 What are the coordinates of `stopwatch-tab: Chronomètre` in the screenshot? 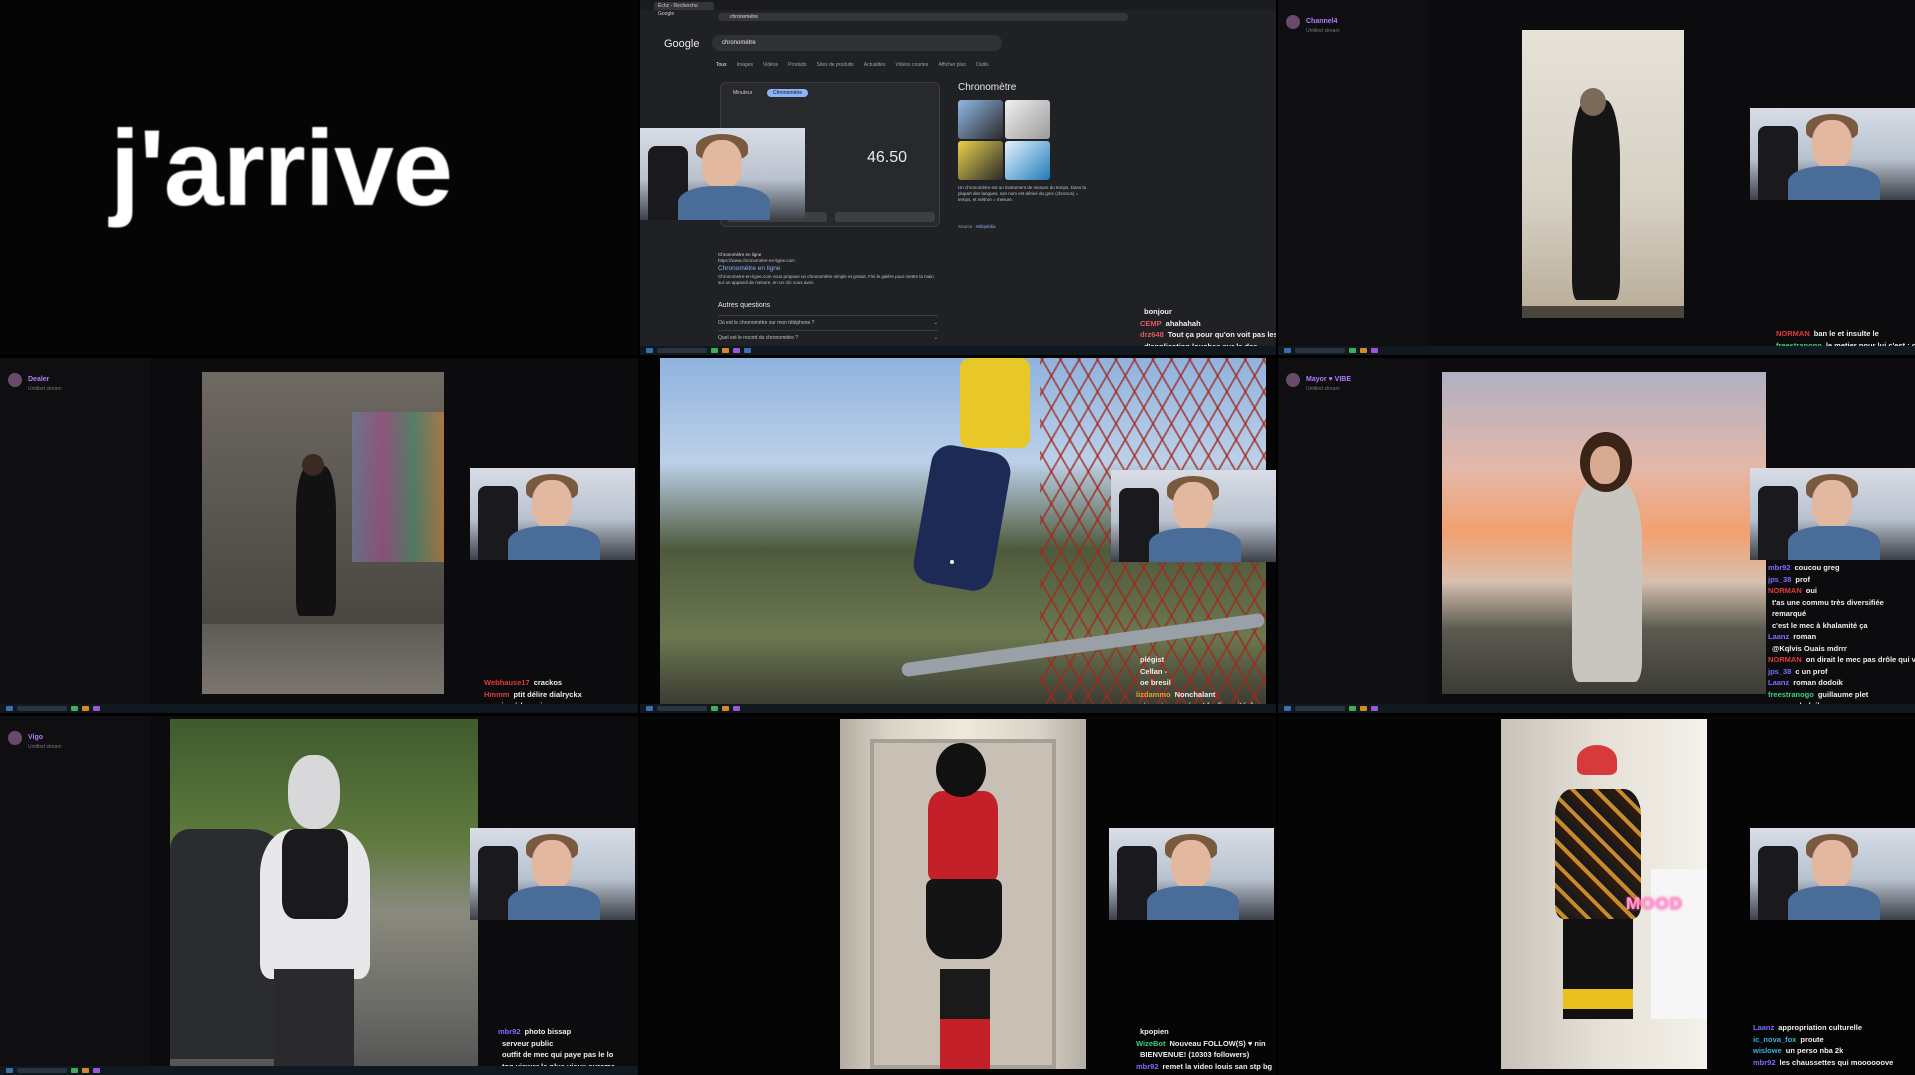 It's located at (788, 93).